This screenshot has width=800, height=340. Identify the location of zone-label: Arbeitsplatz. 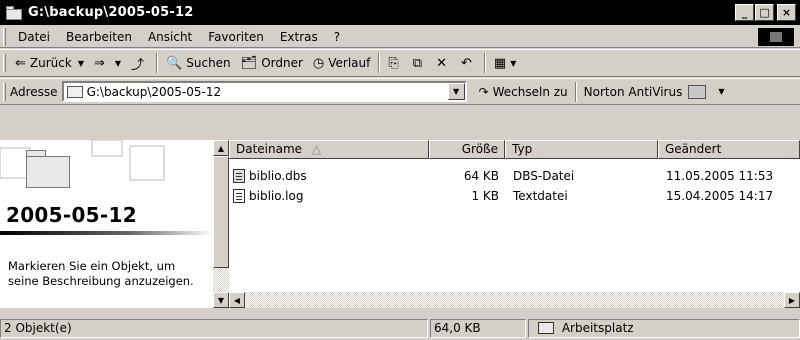
(597, 328).